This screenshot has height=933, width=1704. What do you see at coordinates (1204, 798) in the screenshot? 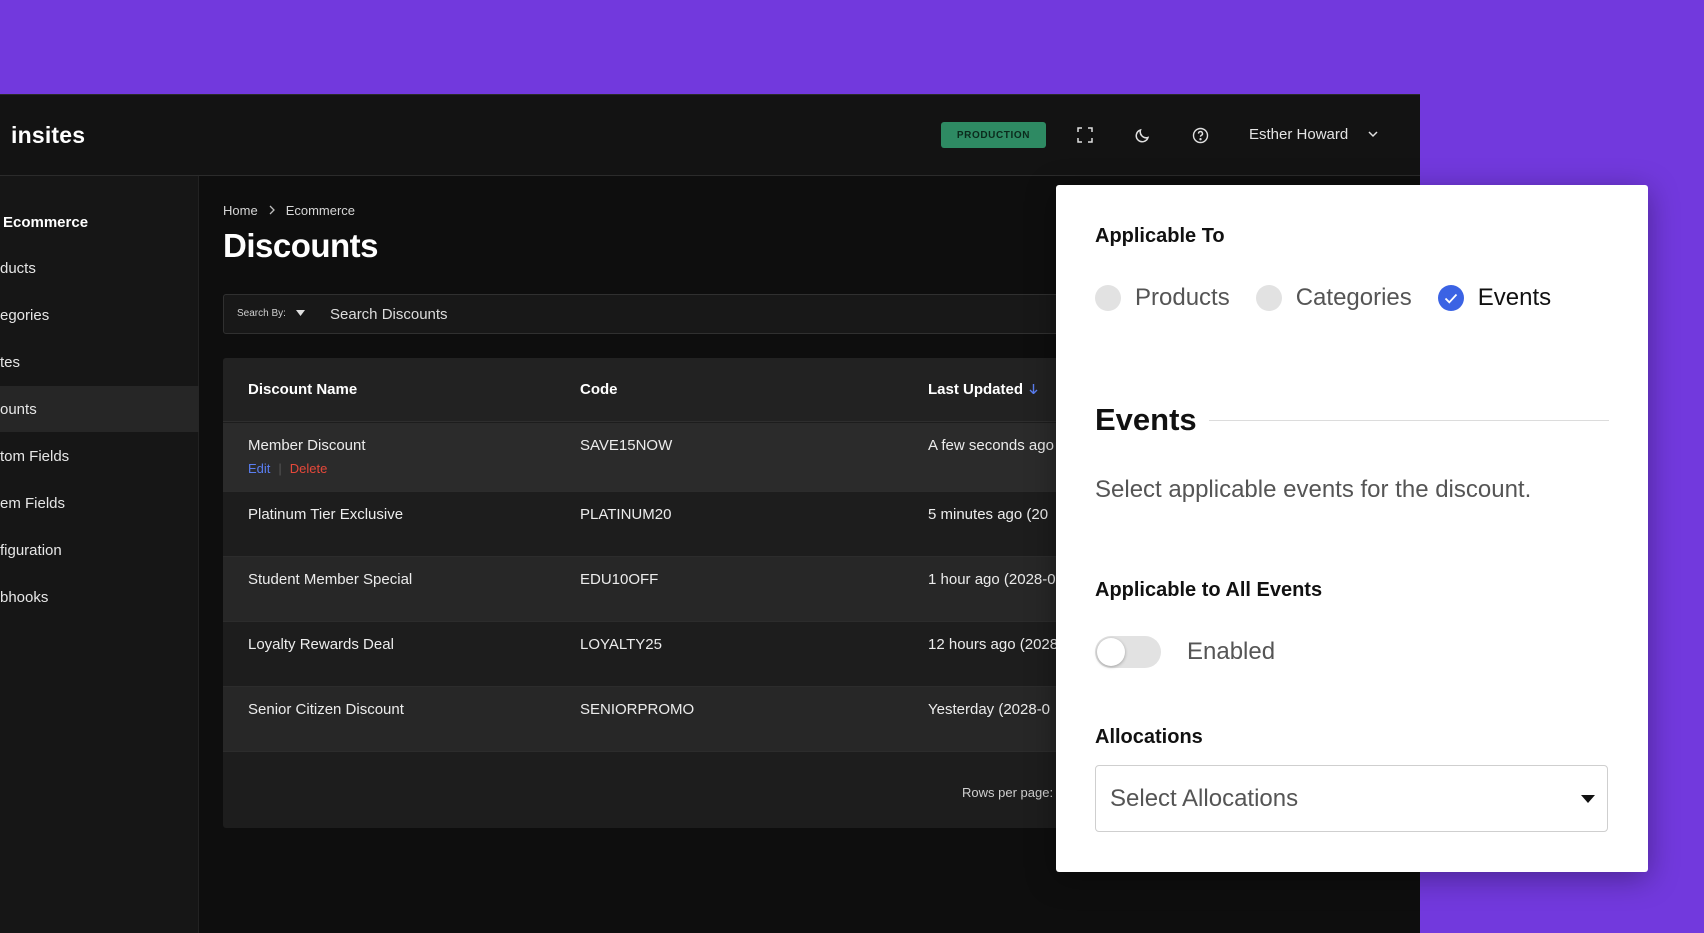
I see `allocations-placeholder: Select Allocations` at bounding box center [1204, 798].